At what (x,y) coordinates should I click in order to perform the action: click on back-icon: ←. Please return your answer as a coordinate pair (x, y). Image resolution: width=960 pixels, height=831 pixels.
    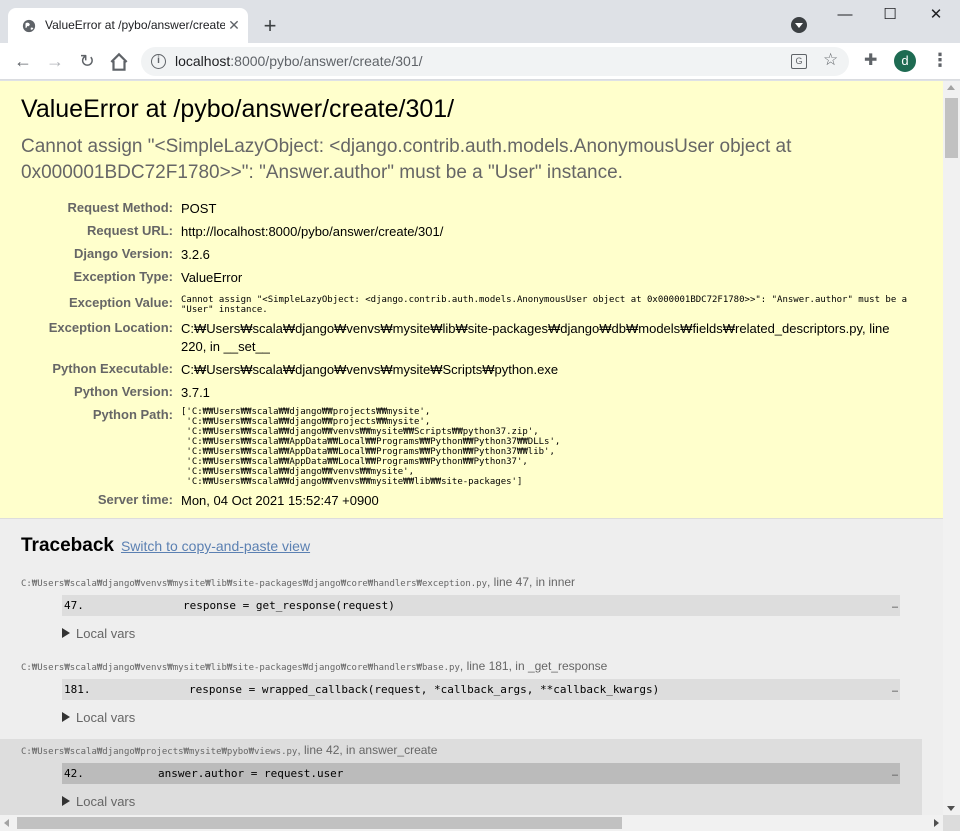
    Looking at the image, I should click on (23, 61).